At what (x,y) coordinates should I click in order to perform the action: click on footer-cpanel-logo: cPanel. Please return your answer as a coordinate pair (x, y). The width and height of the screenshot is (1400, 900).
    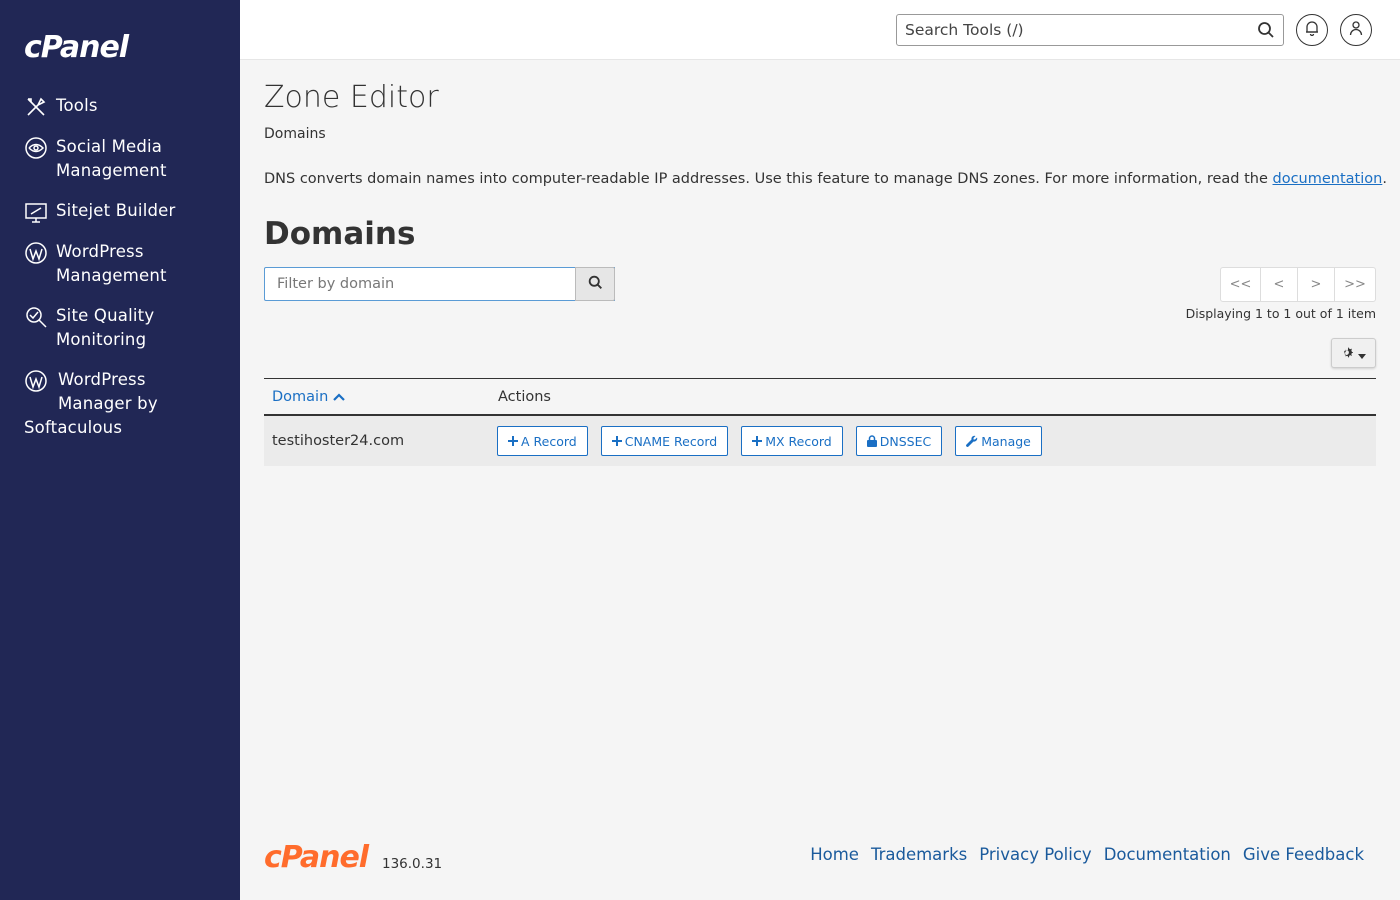
    Looking at the image, I should click on (316, 857).